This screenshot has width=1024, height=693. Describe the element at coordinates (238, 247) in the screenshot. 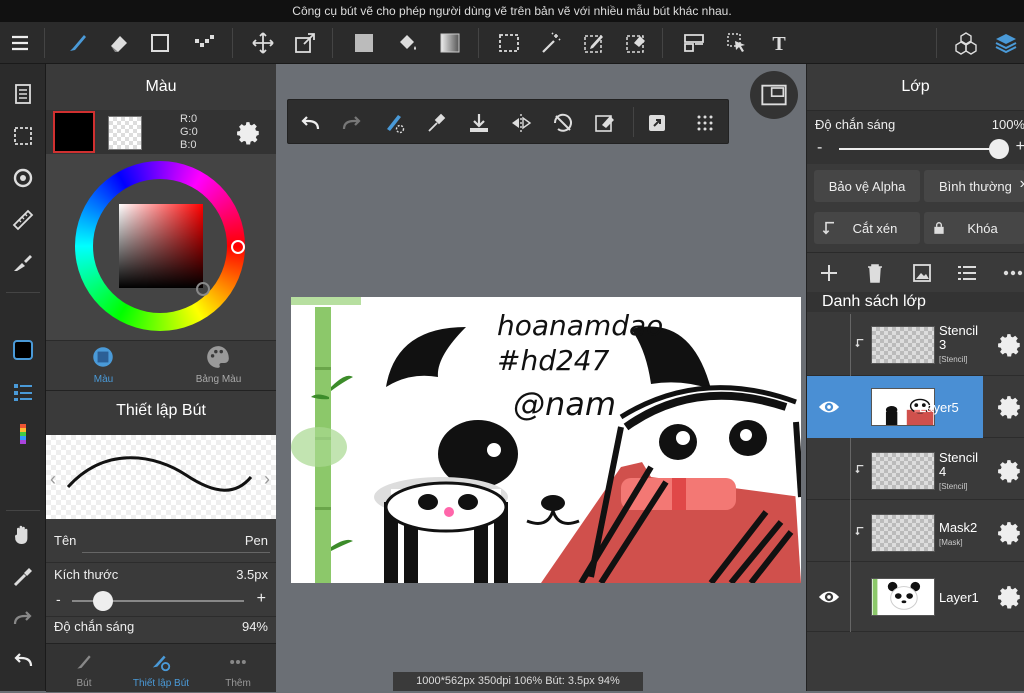

I see `hue-handle` at that location.